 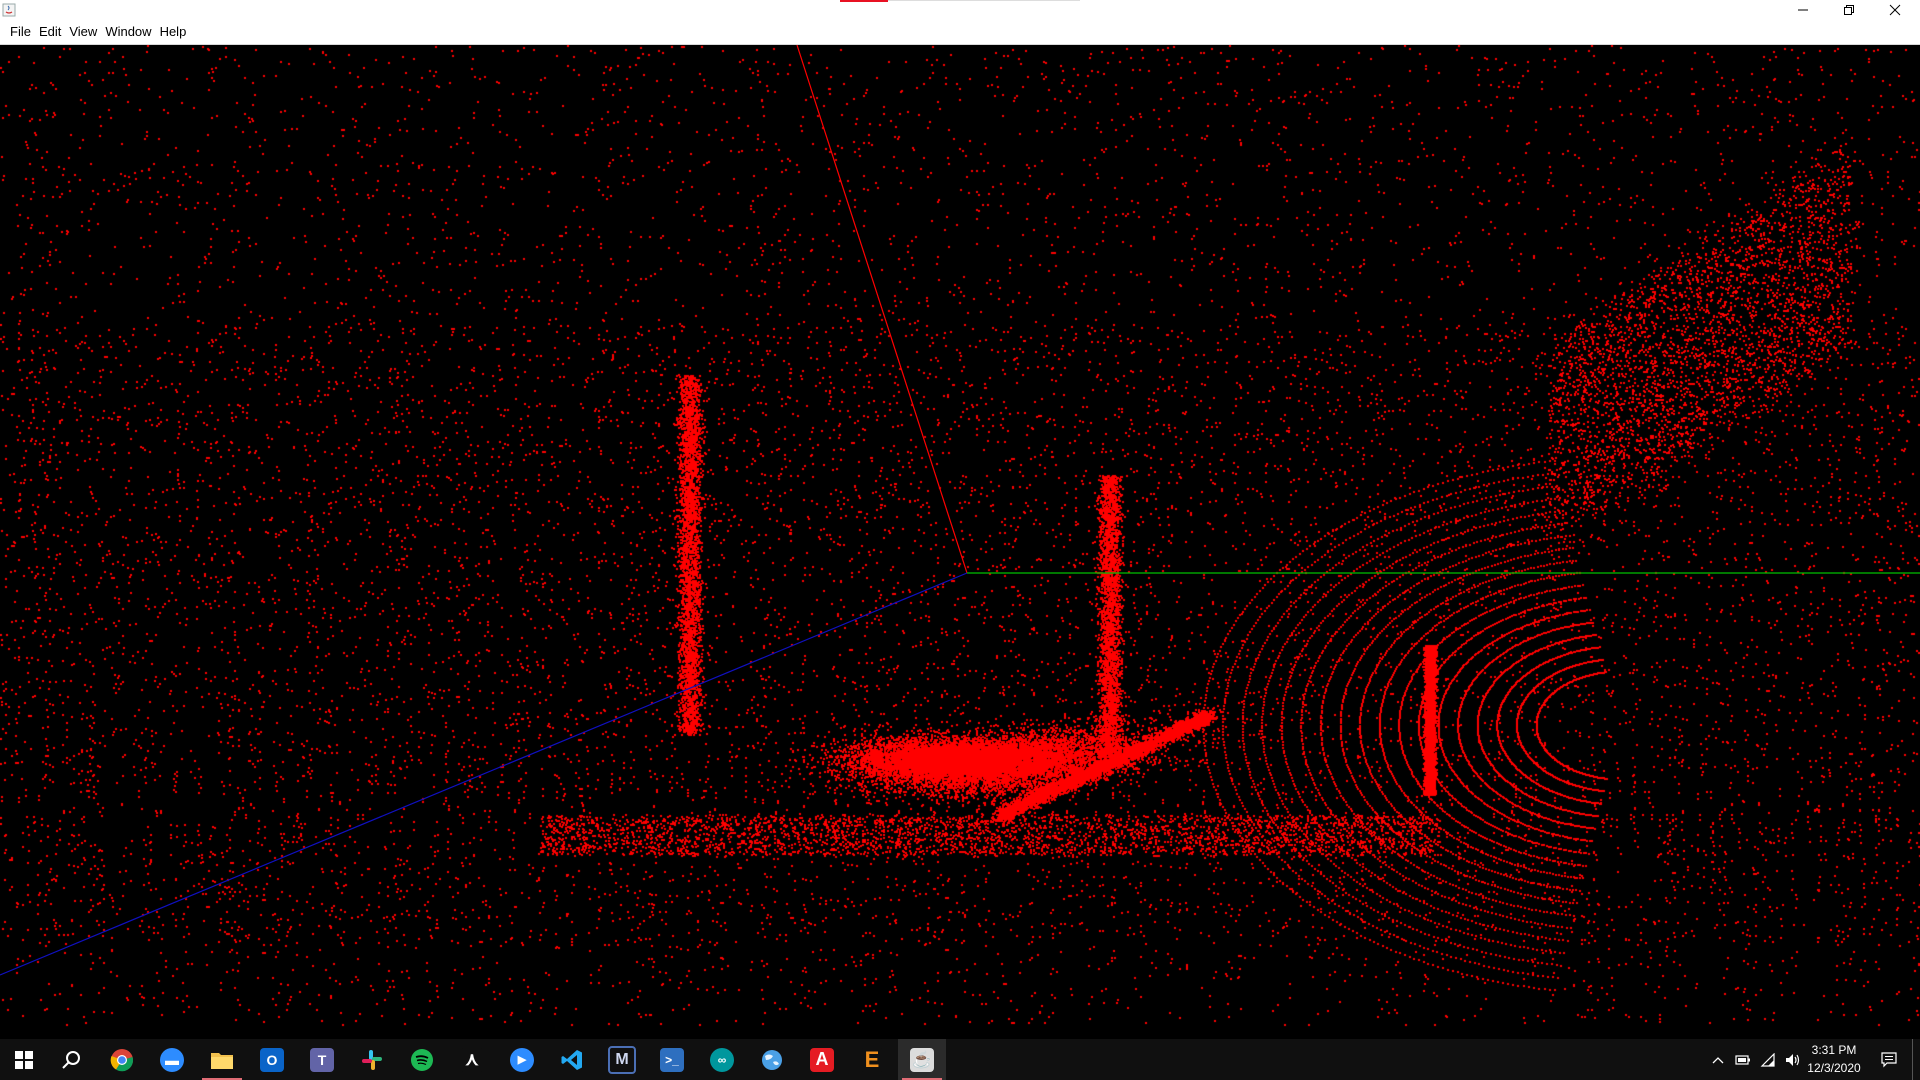 I want to click on title-bar, so click(x=960, y=9).